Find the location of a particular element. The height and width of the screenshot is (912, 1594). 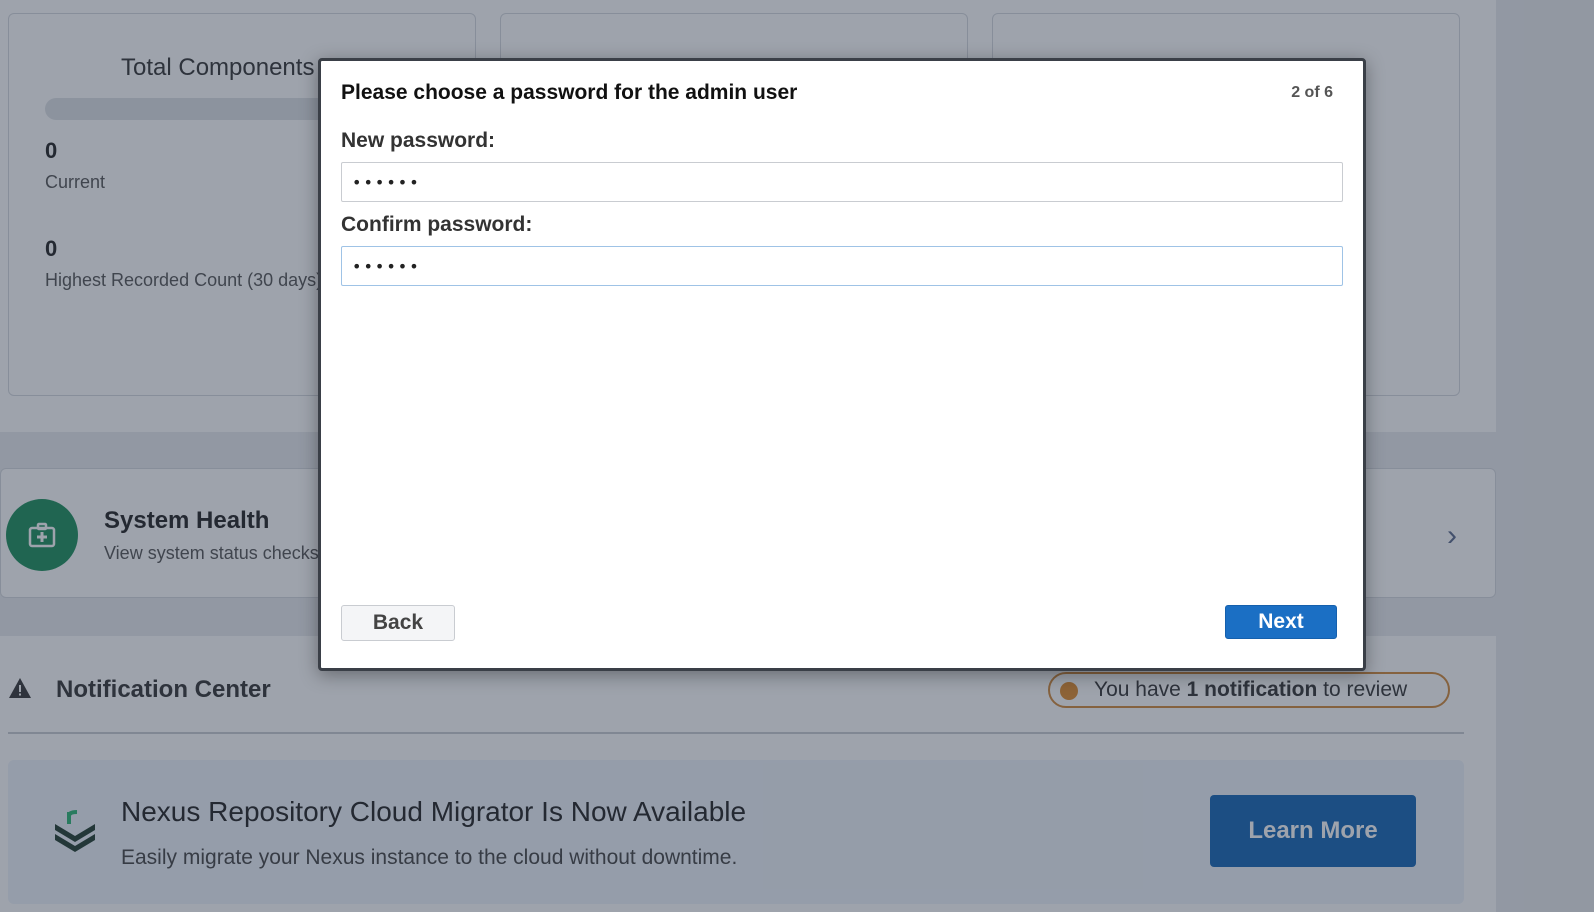

confirm-password-input is located at coordinates (842, 266).